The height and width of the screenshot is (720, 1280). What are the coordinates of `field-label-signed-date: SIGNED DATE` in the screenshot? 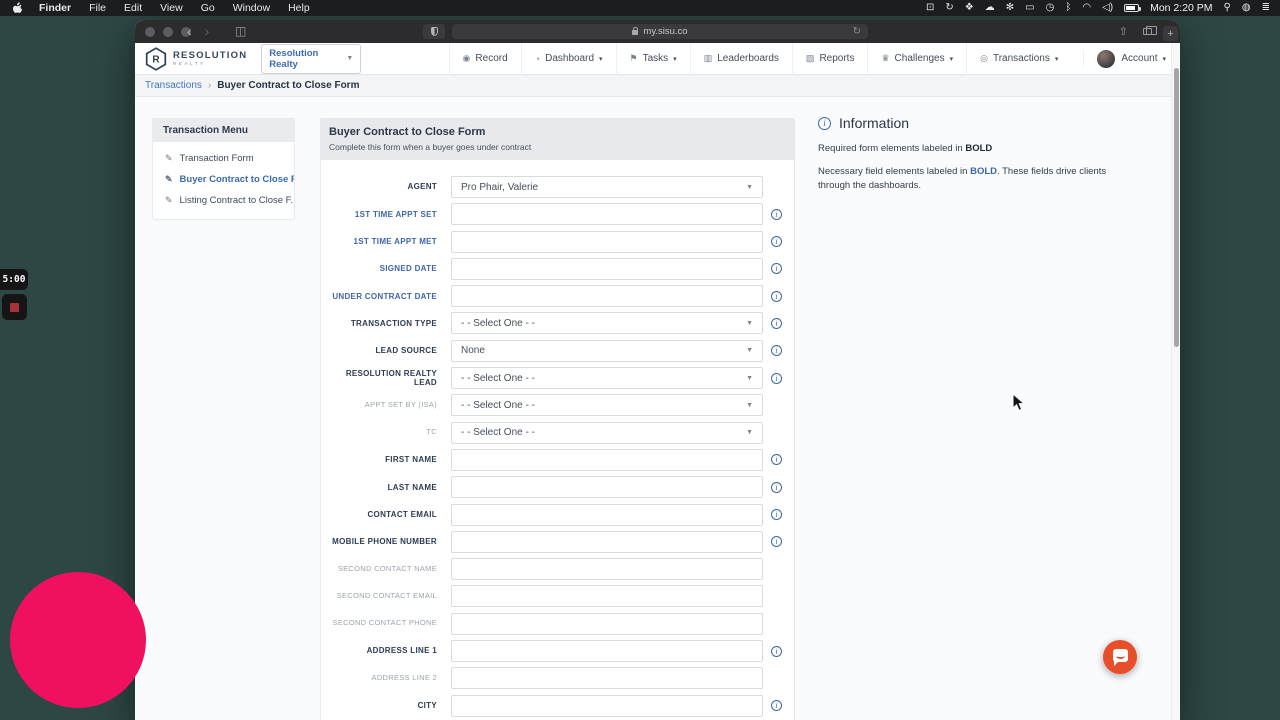 It's located at (408, 269).